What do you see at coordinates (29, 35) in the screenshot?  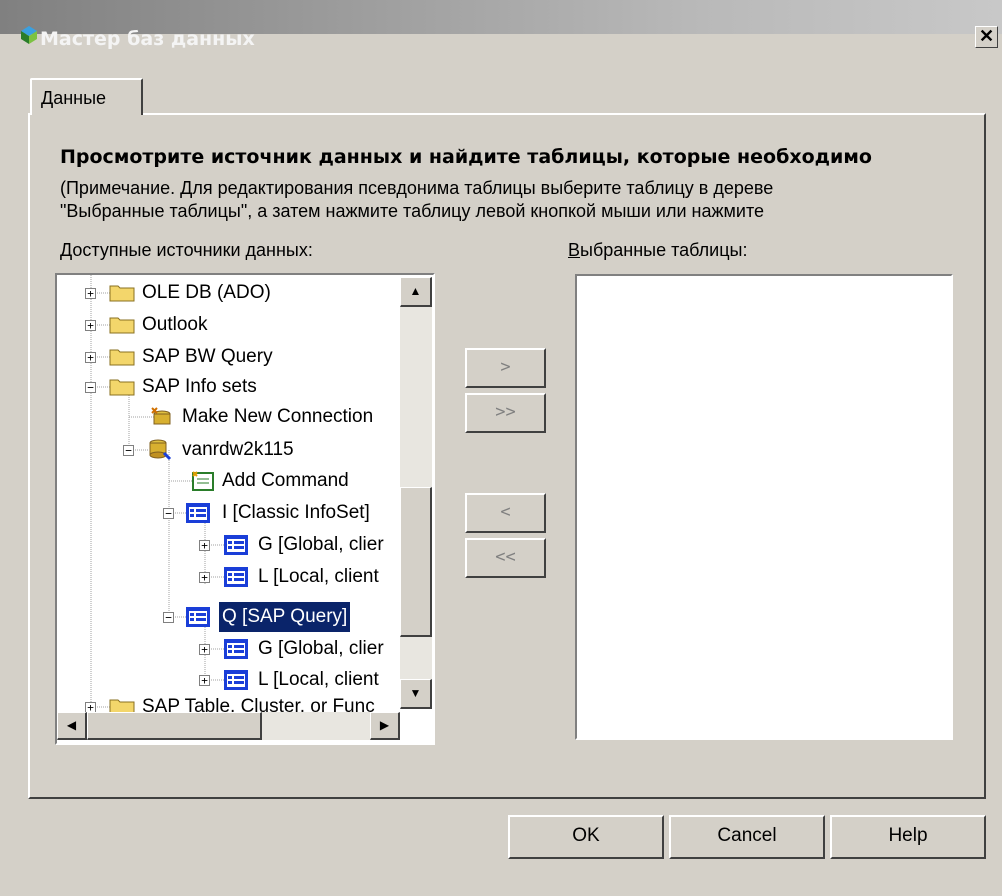 I see `database-wizard-icon` at bounding box center [29, 35].